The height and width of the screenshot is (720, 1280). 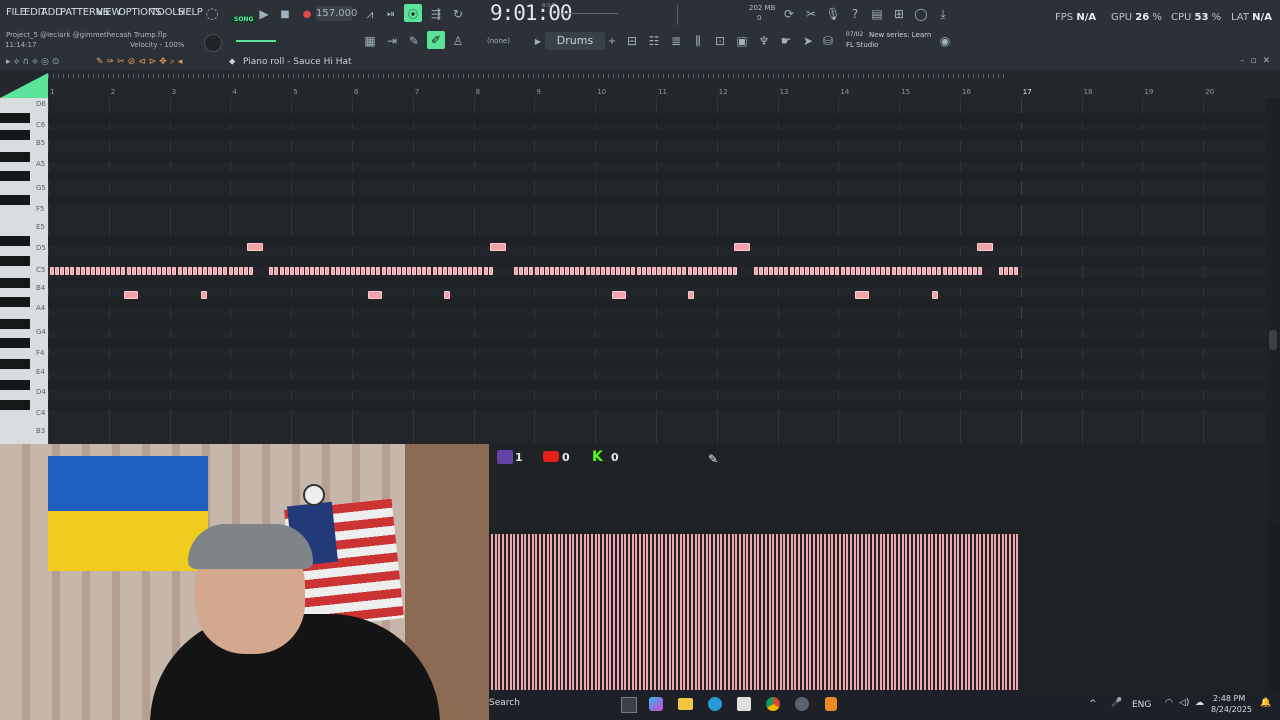 What do you see at coordinates (504, 703) in the screenshot?
I see `taskbar-search: Search` at bounding box center [504, 703].